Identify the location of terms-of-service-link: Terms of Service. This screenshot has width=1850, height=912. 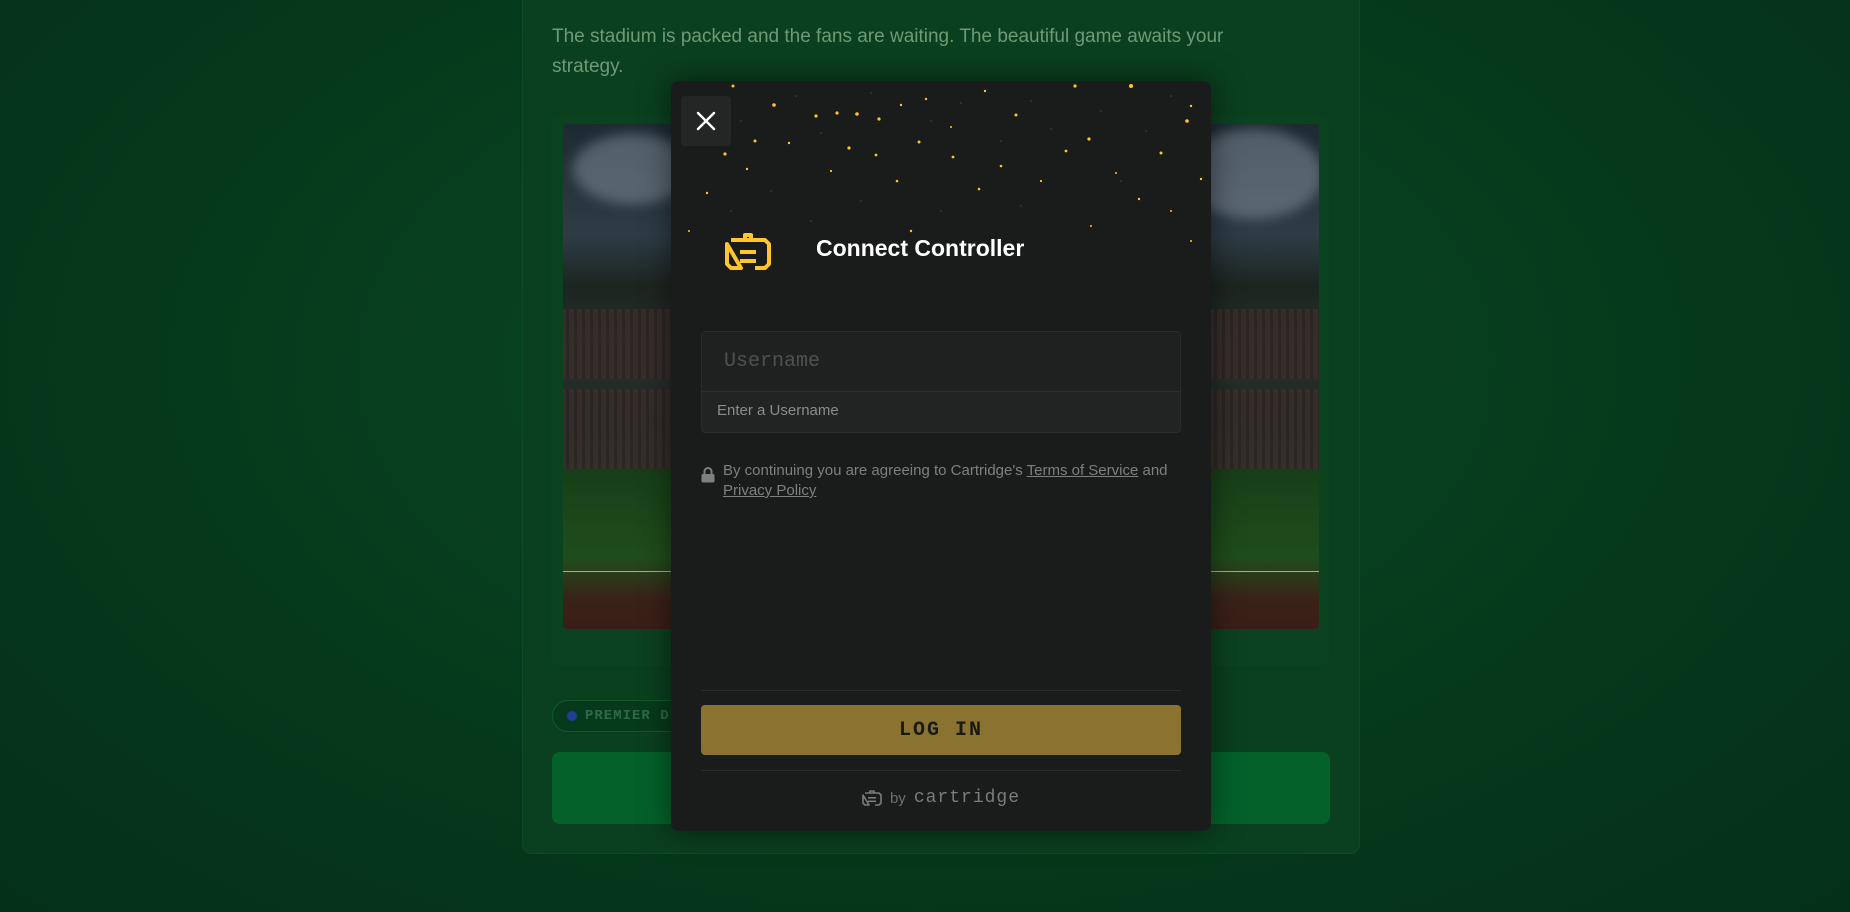
(1083, 470).